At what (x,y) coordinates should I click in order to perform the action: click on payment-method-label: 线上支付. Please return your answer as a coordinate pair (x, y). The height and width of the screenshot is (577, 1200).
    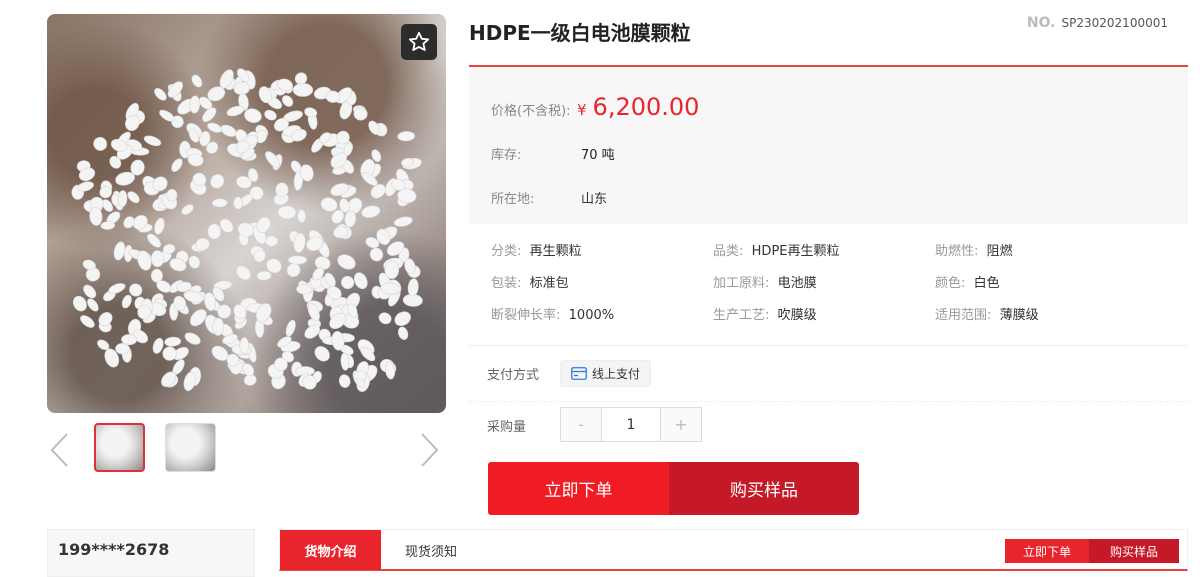
    Looking at the image, I should click on (616, 374).